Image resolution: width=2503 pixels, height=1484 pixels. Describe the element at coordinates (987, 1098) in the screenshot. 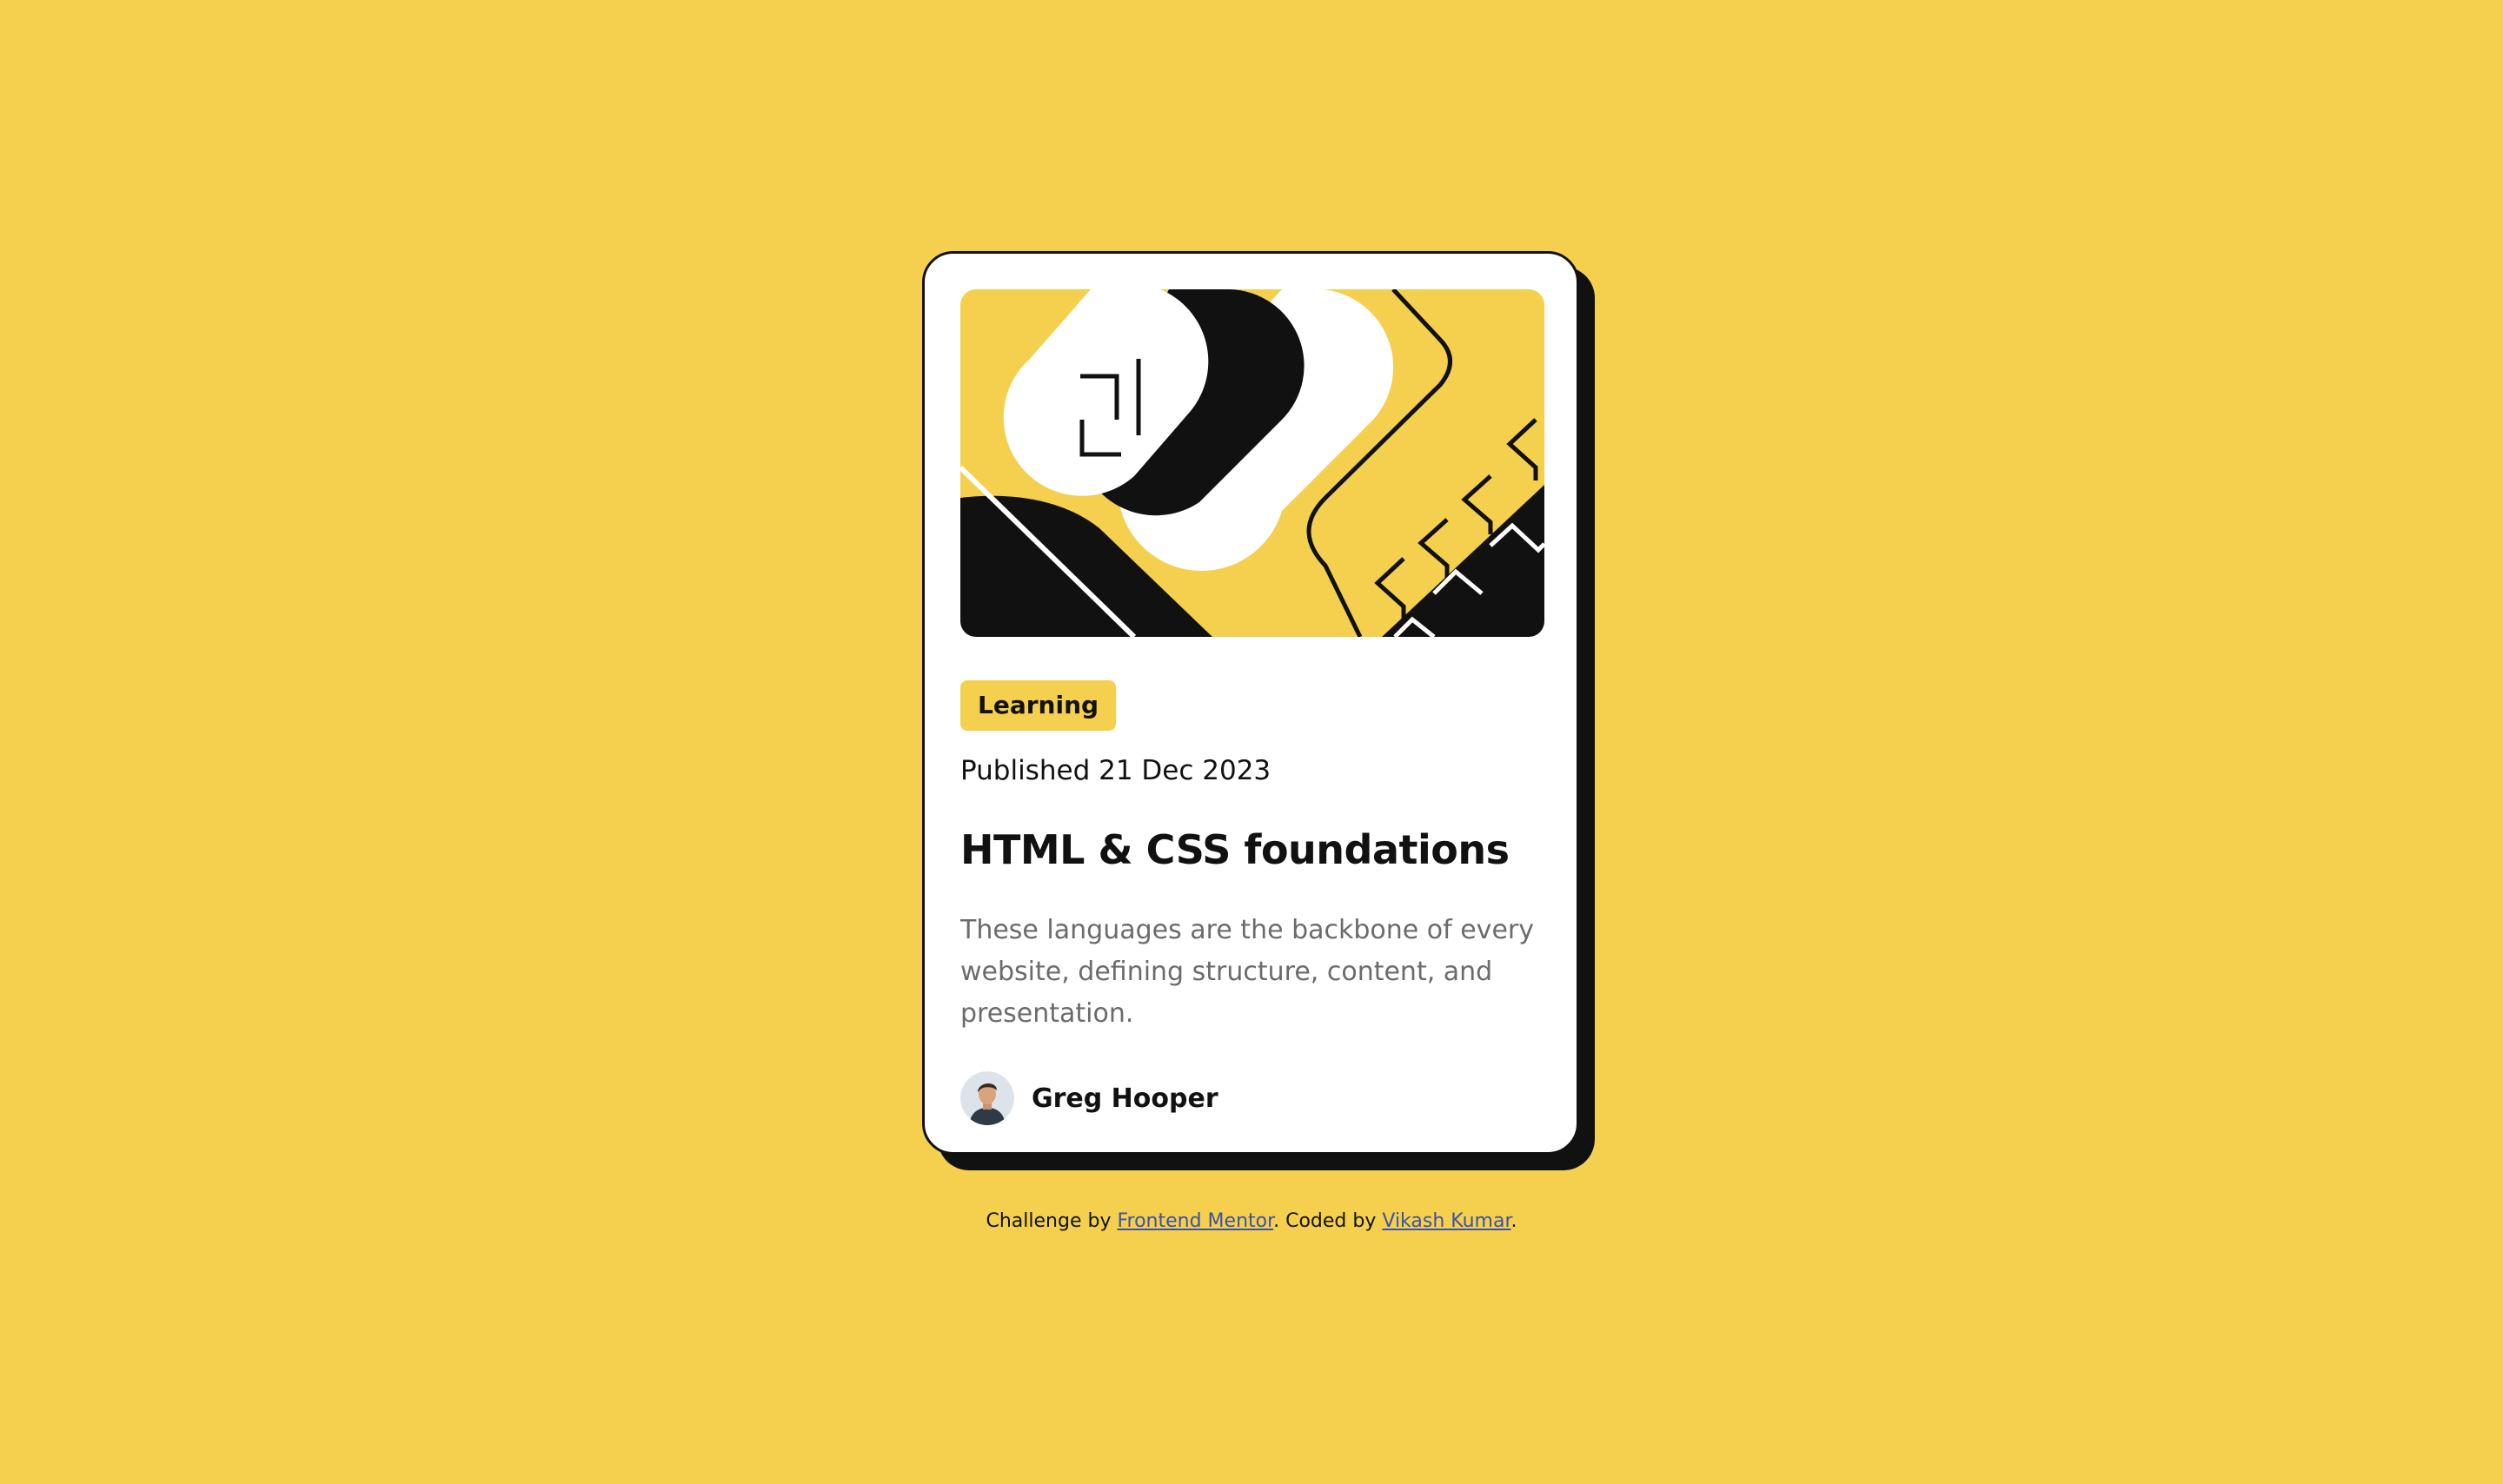

I see `avatar` at that location.